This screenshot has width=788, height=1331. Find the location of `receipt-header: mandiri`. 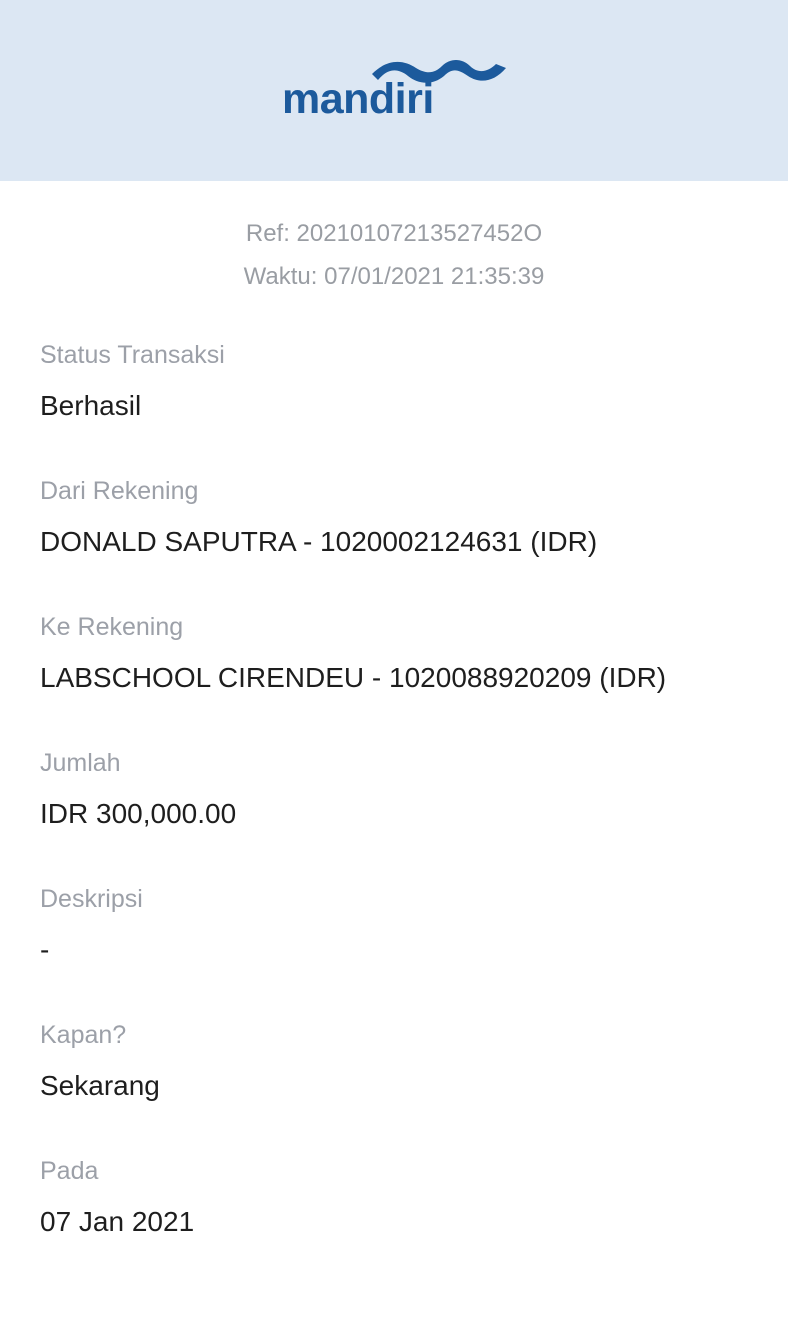

receipt-header: mandiri is located at coordinates (394, 90).